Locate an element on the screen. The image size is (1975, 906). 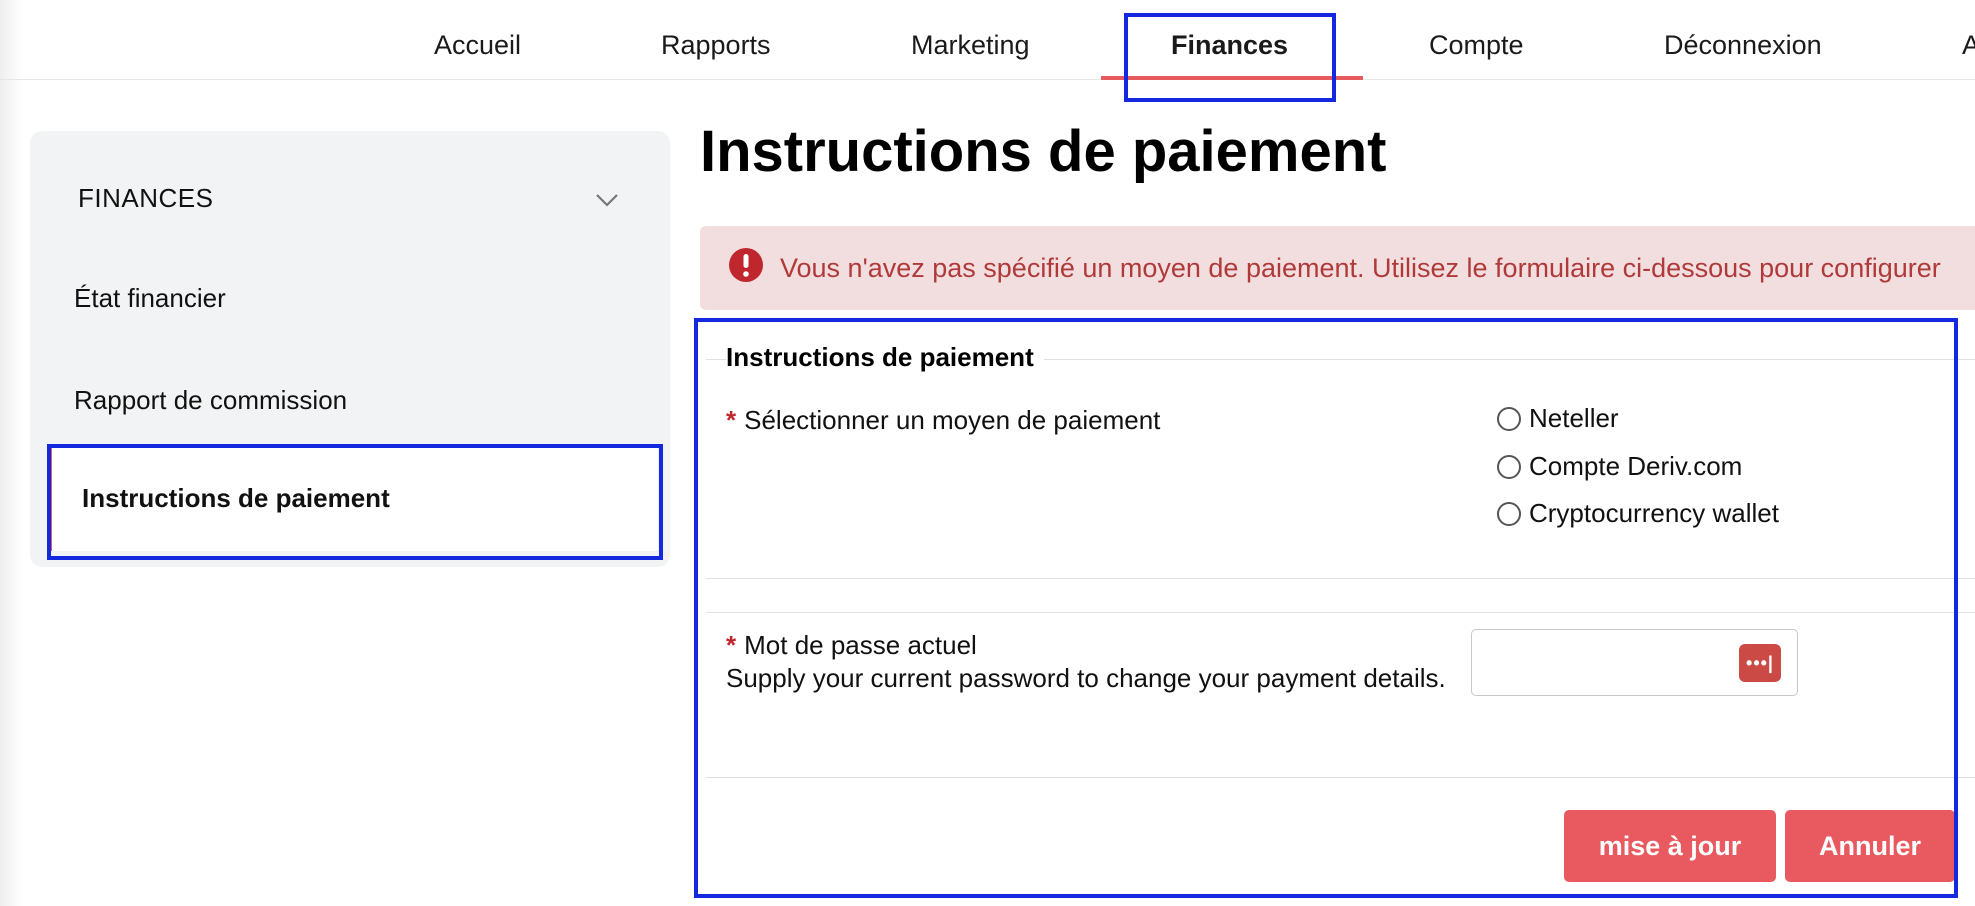
nav-deconnexion: Déconnexion is located at coordinates (1743, 45).